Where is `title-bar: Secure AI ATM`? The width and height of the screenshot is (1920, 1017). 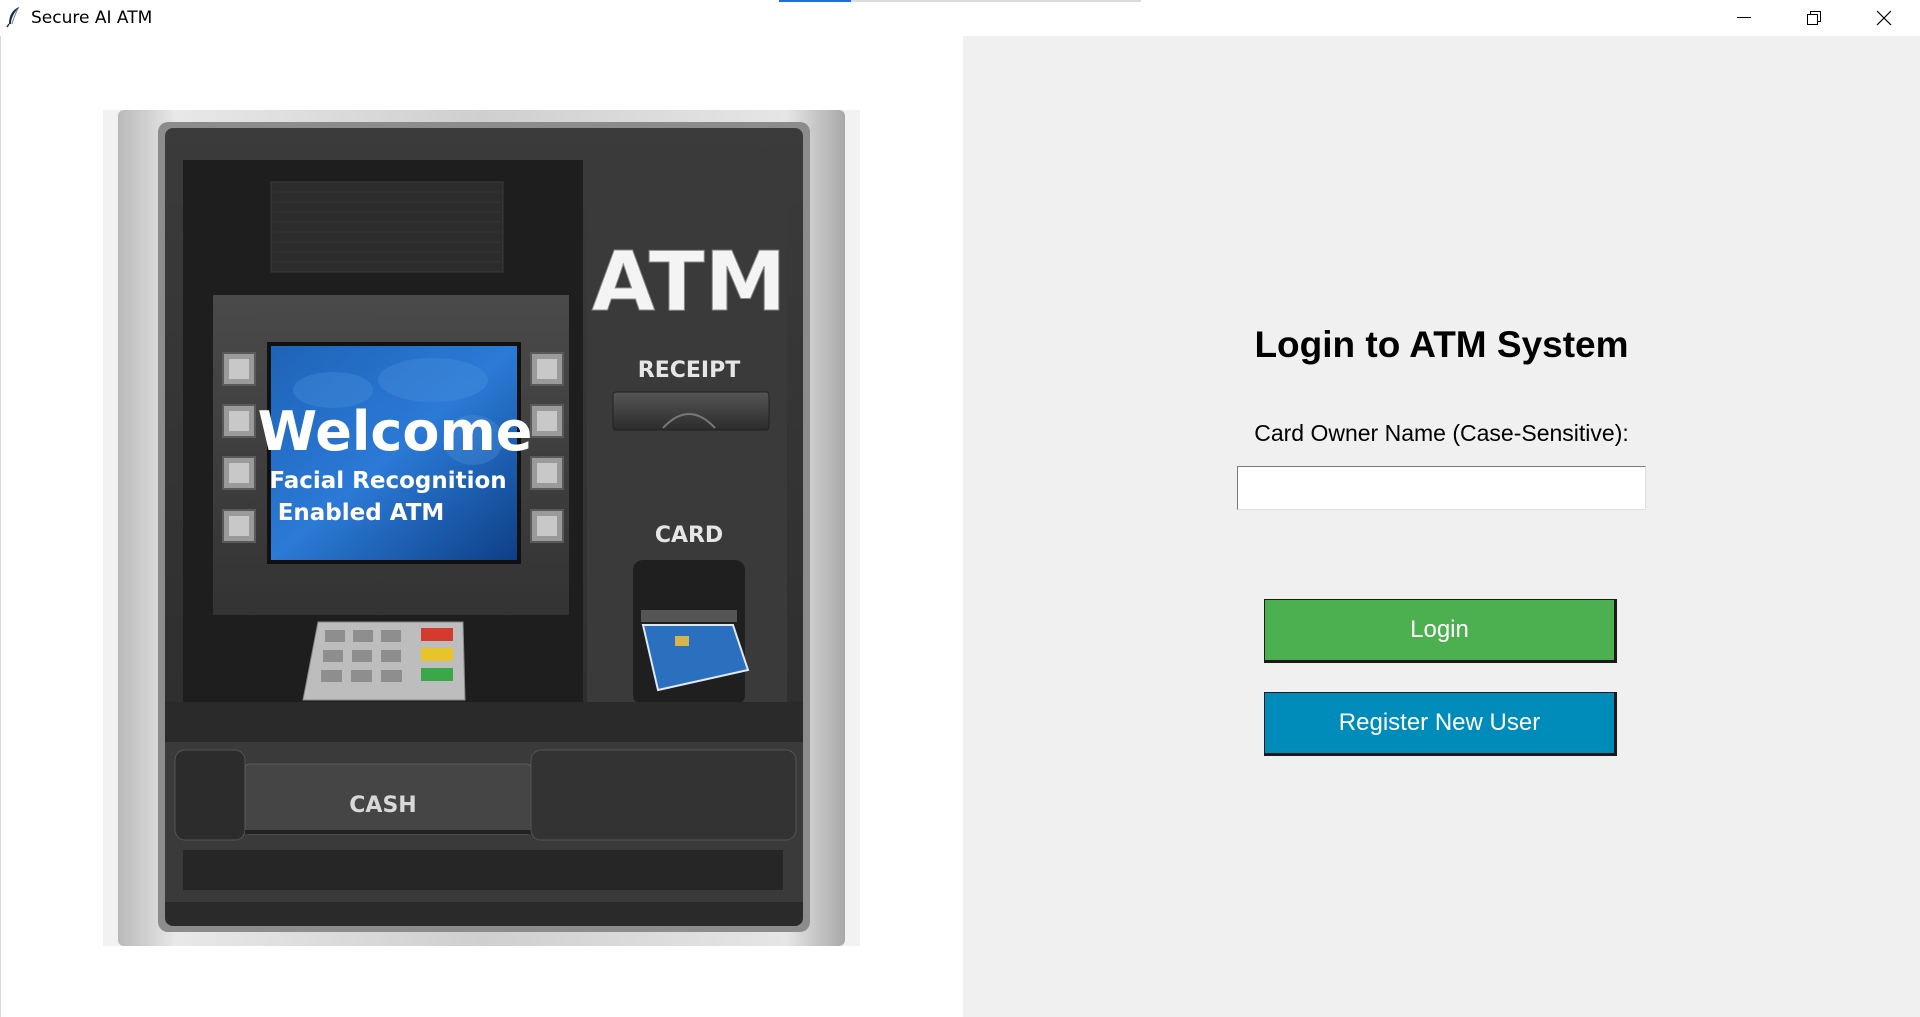
title-bar: Secure AI ATM is located at coordinates (960, 18).